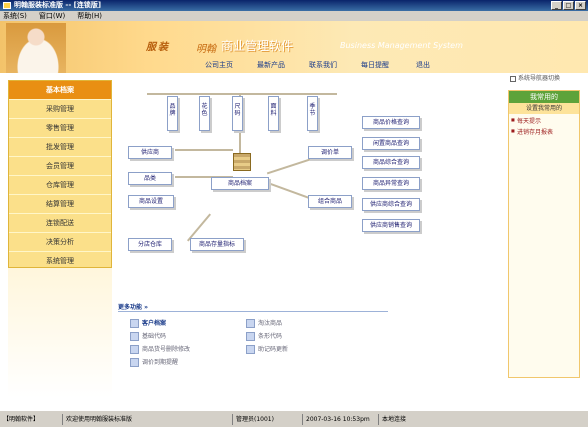  What do you see at coordinates (150, 152) in the screenshot?
I see `node-supplier: 供应商` at bounding box center [150, 152].